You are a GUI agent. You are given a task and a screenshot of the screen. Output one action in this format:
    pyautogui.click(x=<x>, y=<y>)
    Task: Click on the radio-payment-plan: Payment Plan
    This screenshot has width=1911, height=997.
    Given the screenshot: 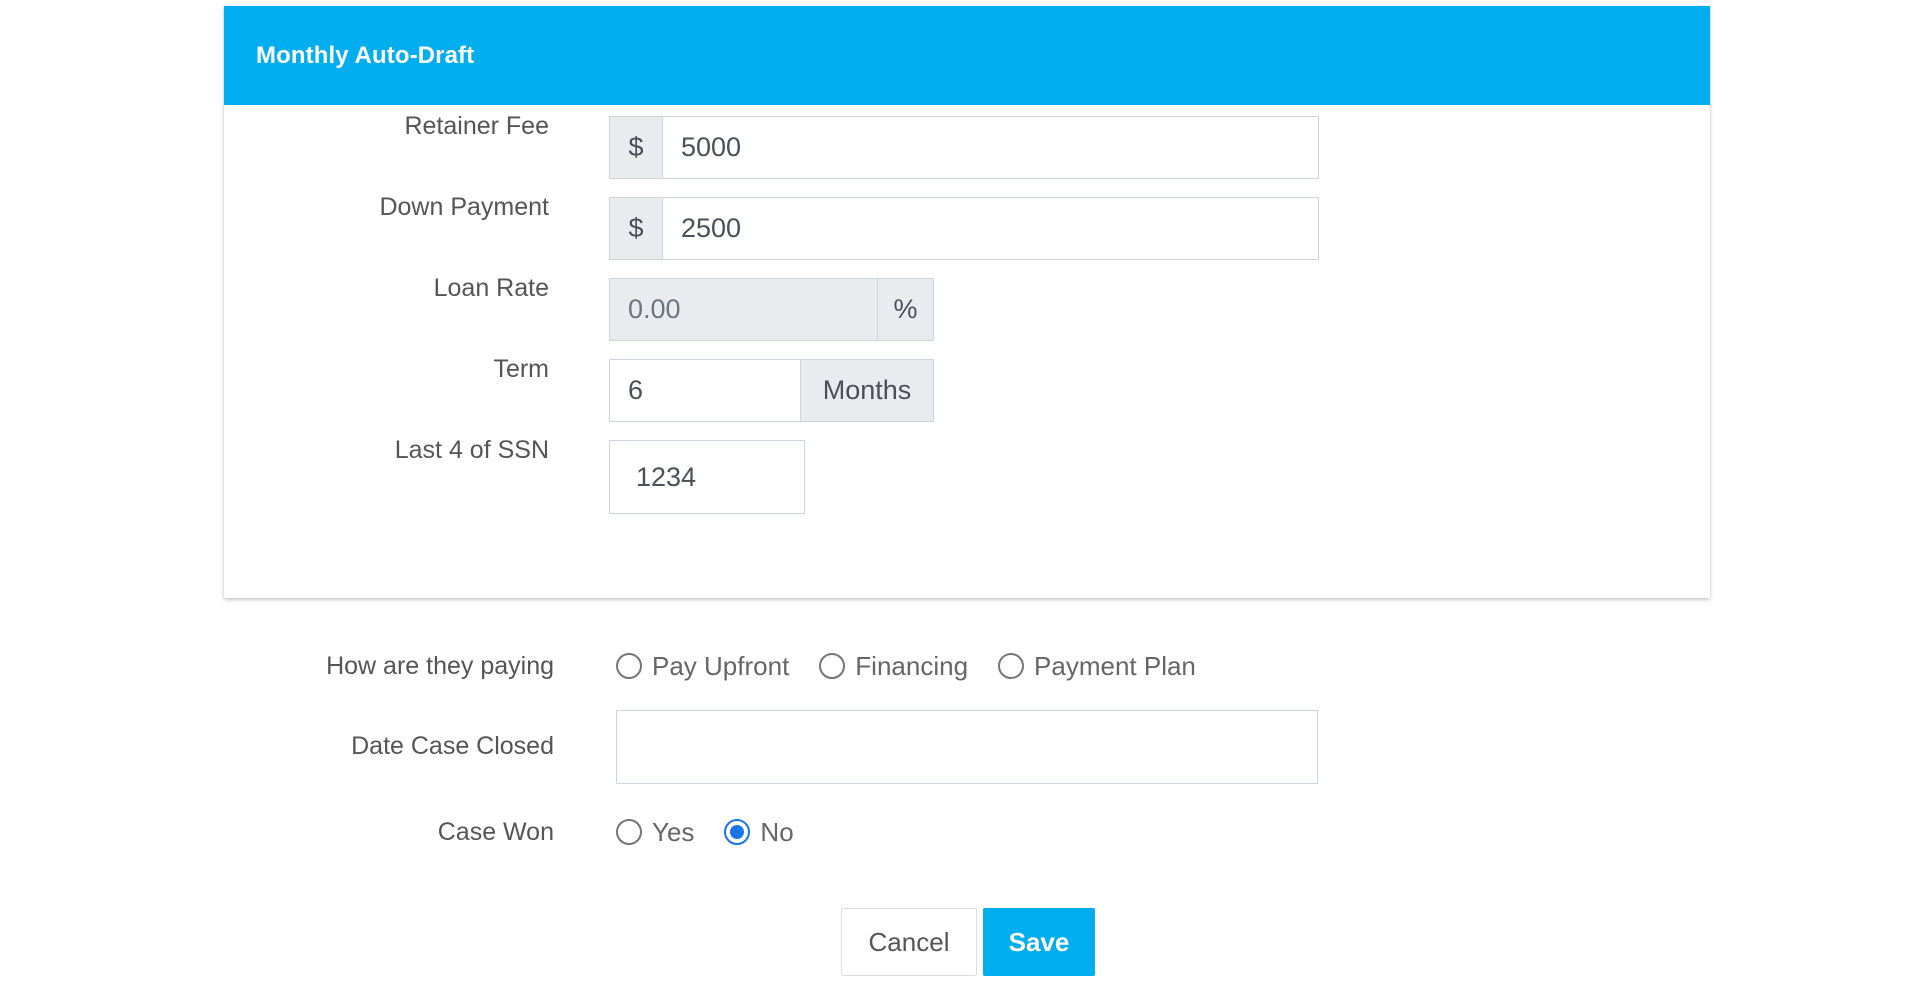 What is the action you would take?
    pyautogui.click(x=1097, y=666)
    